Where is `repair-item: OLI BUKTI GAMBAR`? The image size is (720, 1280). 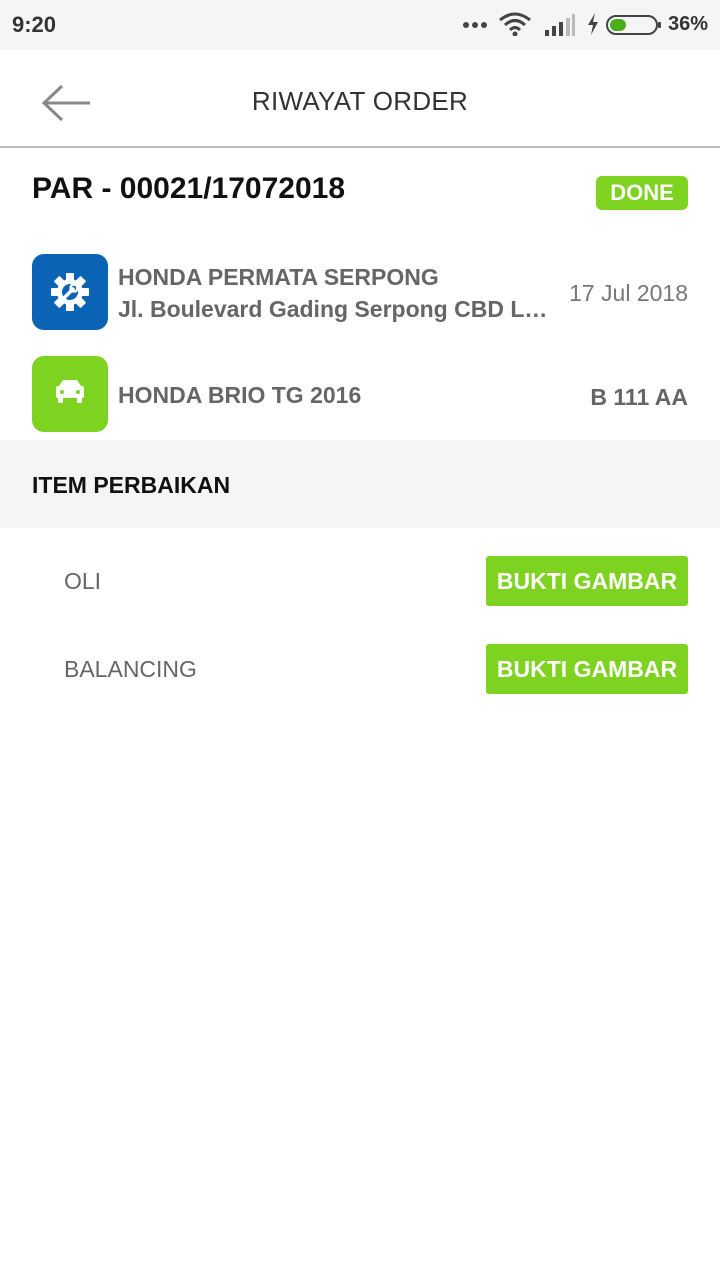
repair-item: OLI BUKTI GAMBAR is located at coordinates (360, 582).